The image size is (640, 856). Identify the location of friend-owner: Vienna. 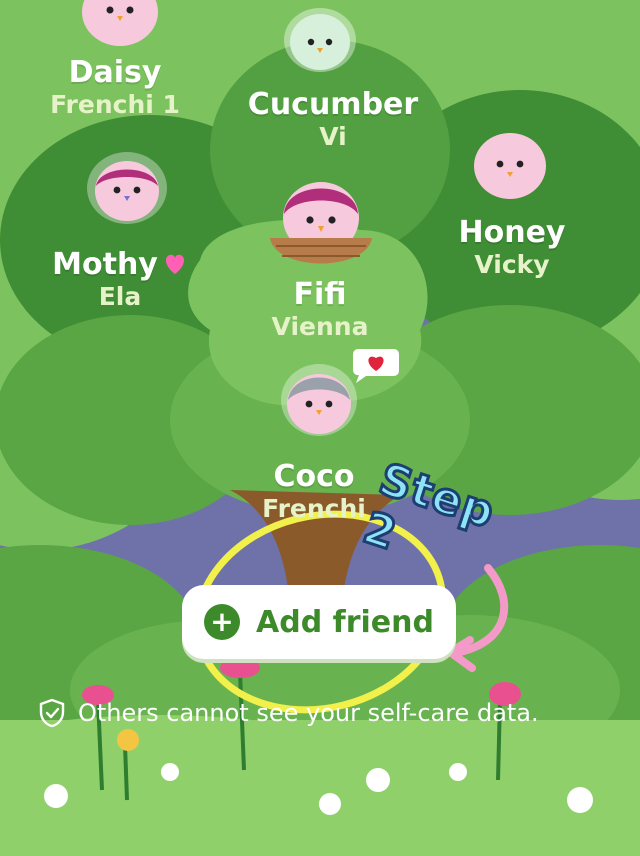
(320, 326).